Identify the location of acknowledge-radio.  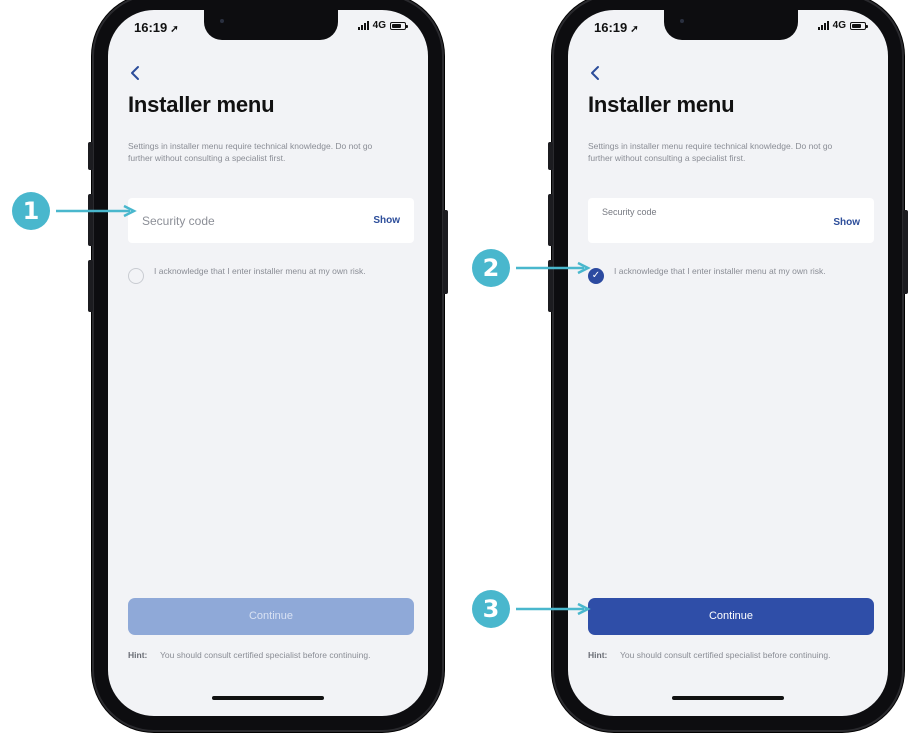
(136, 276).